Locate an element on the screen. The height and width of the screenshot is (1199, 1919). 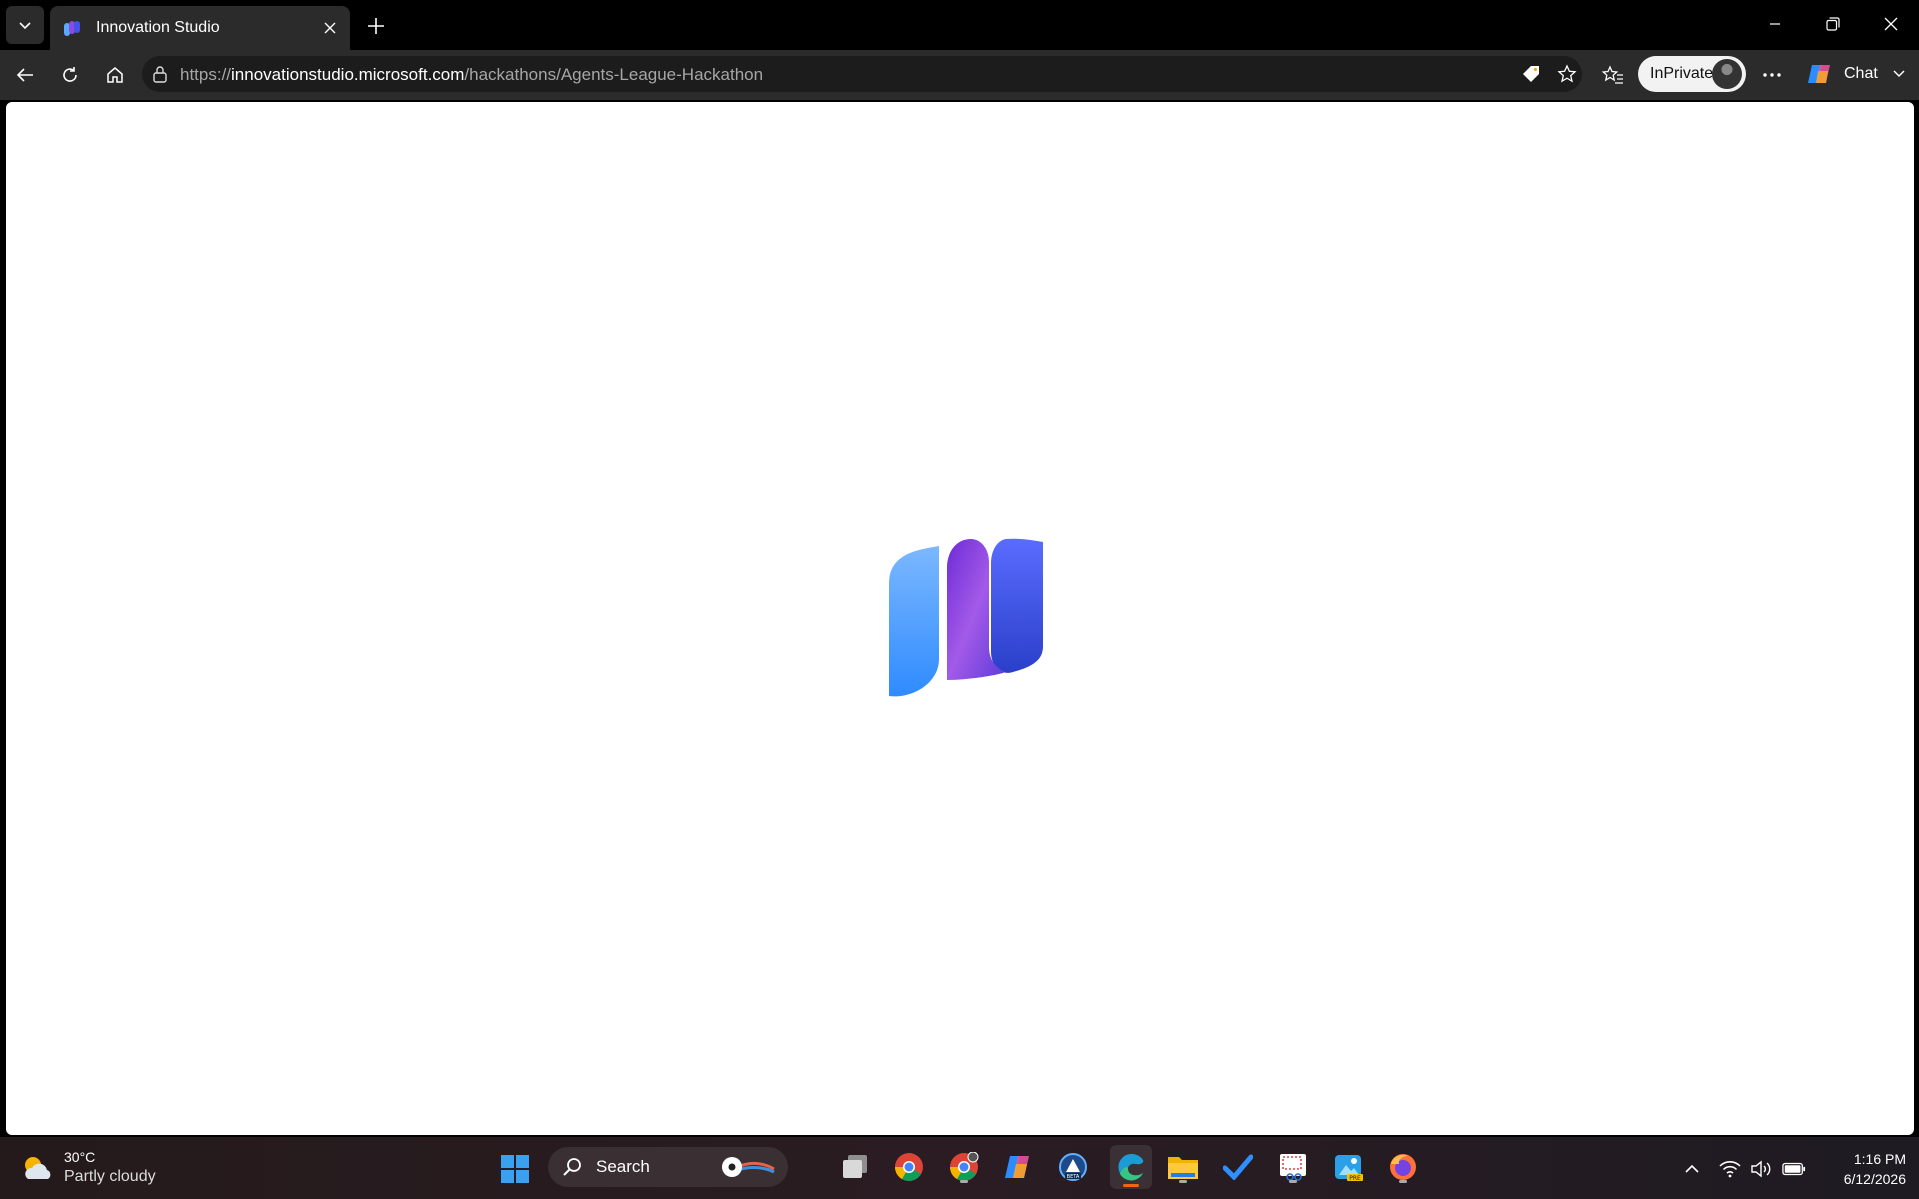
photos-preview-icon: PRE is located at coordinates (1349, 1168).